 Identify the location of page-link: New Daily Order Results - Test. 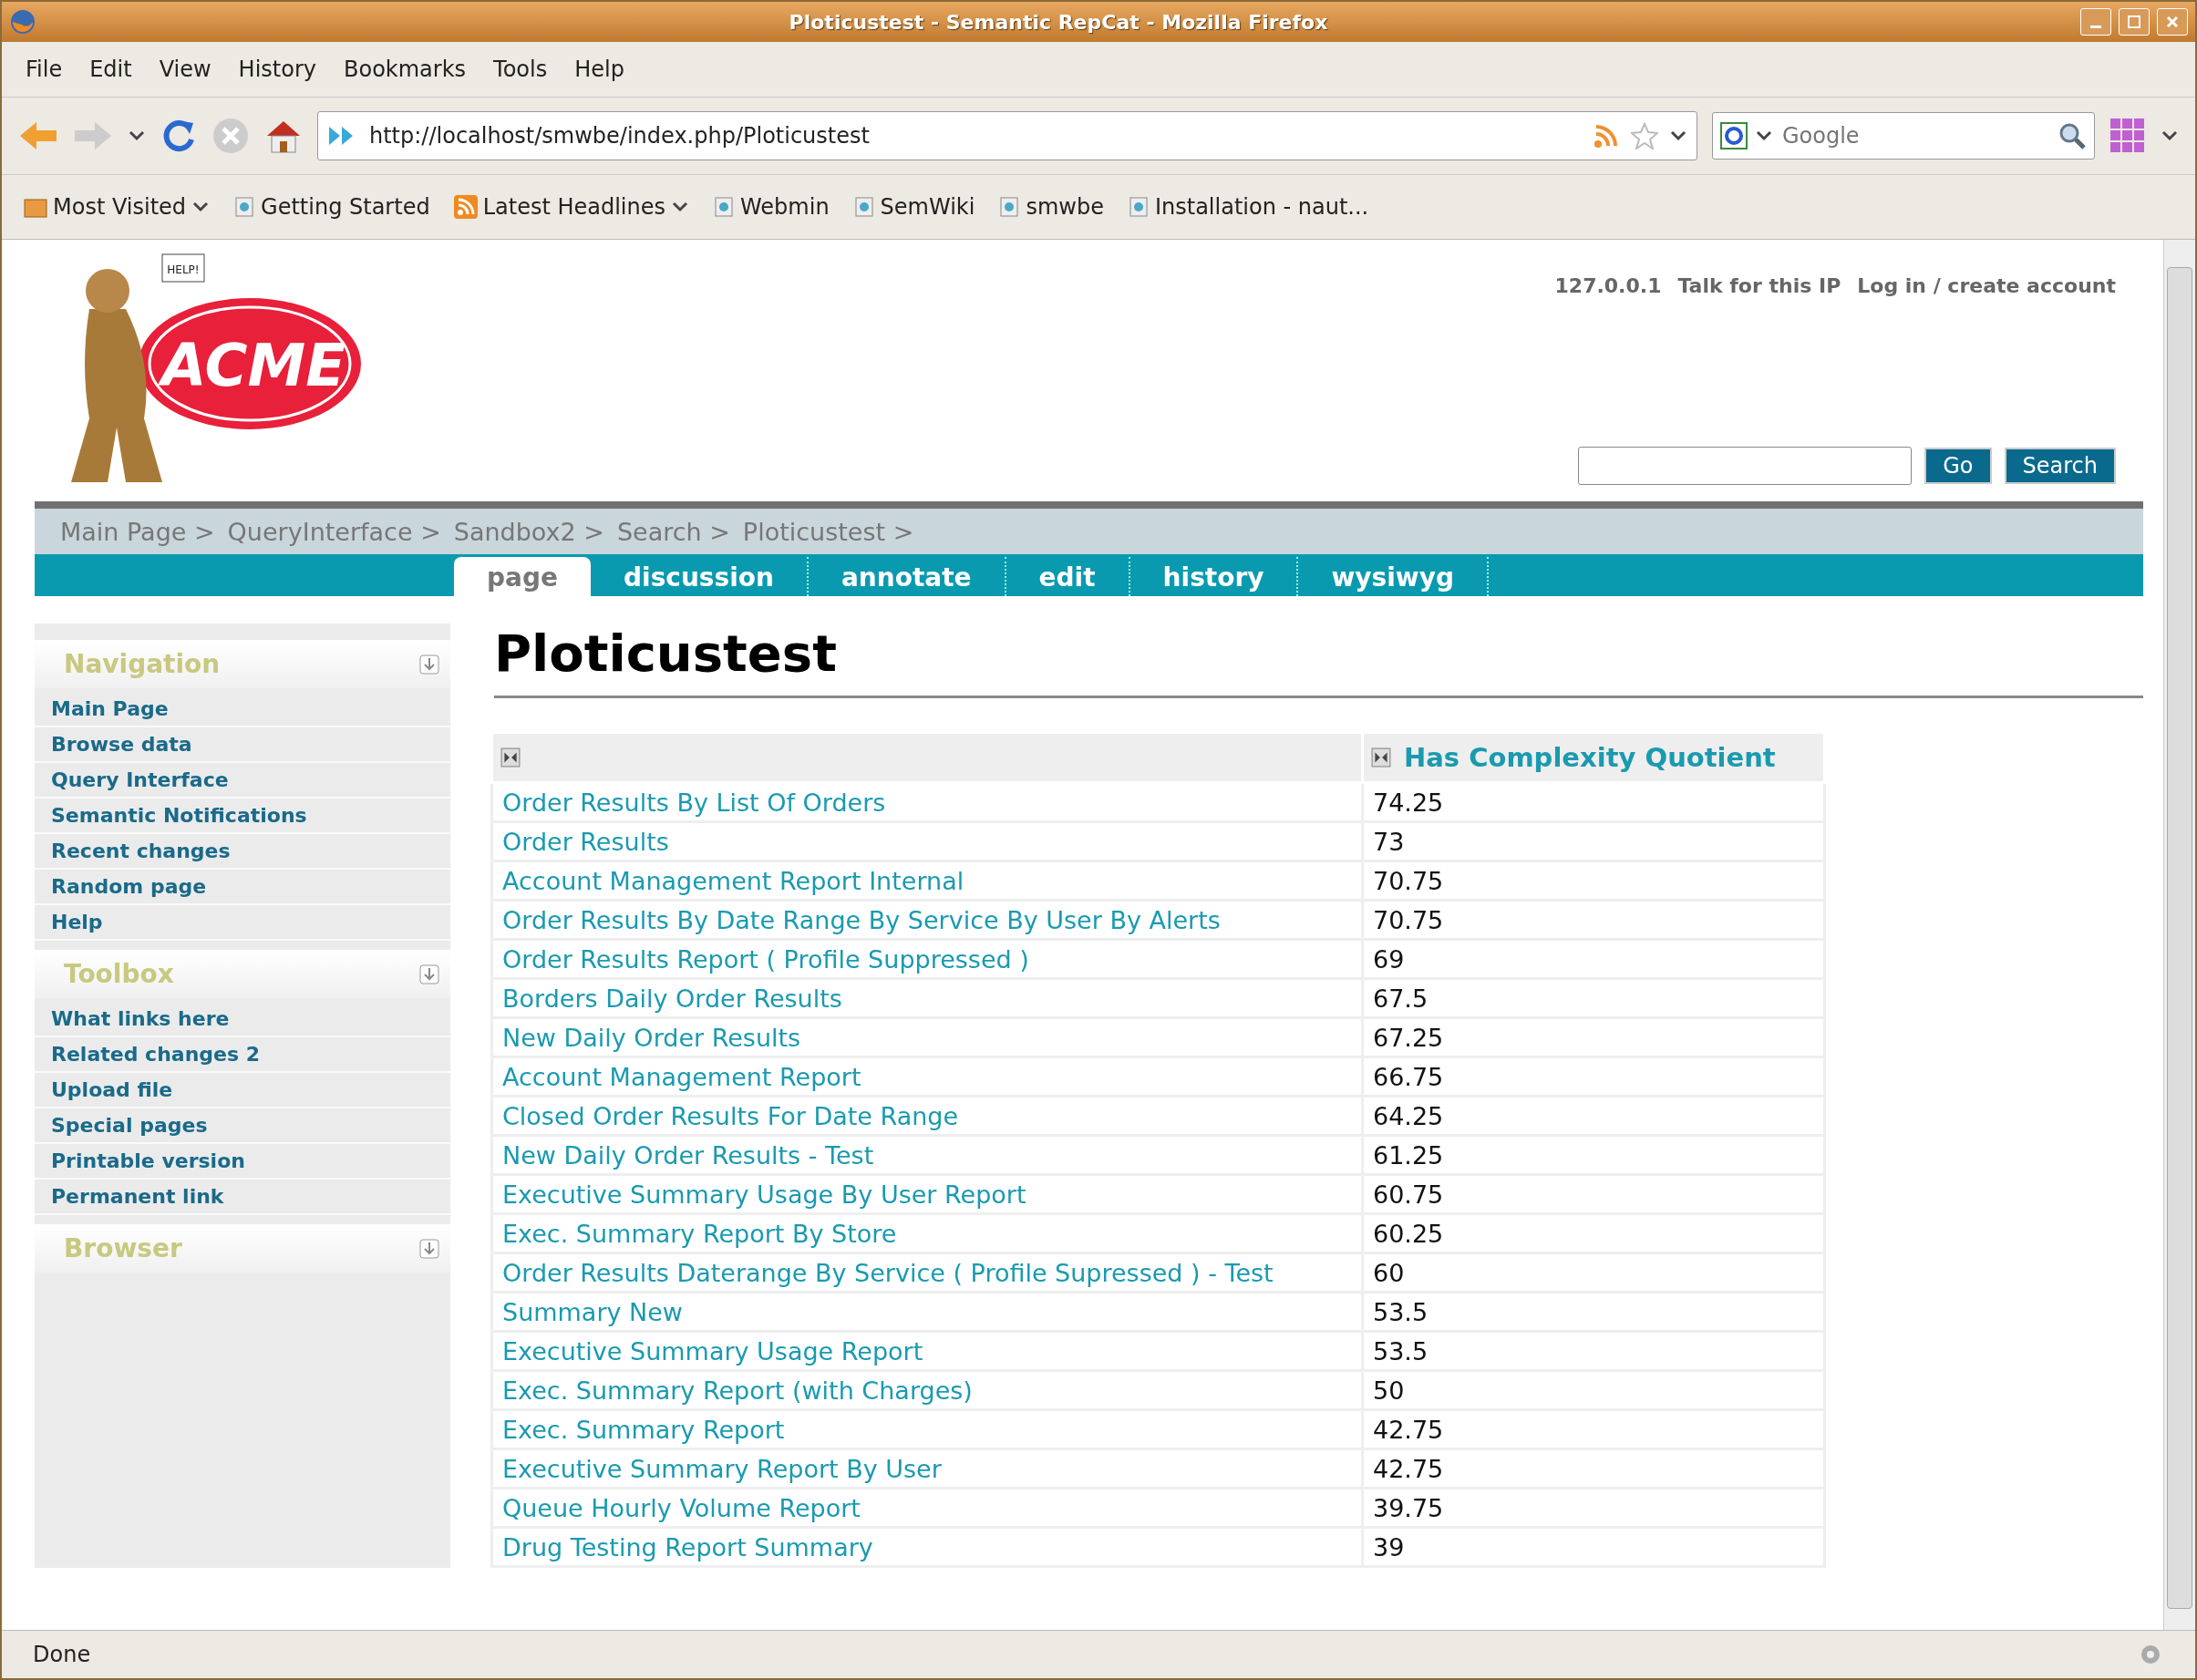
(927, 1155).